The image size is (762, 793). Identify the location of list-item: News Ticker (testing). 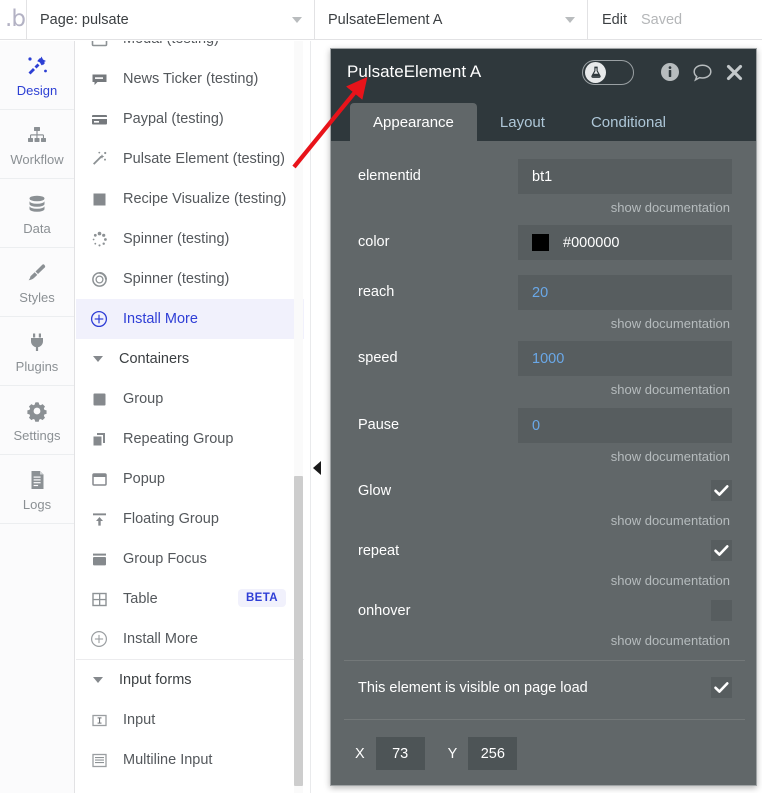
(190, 79).